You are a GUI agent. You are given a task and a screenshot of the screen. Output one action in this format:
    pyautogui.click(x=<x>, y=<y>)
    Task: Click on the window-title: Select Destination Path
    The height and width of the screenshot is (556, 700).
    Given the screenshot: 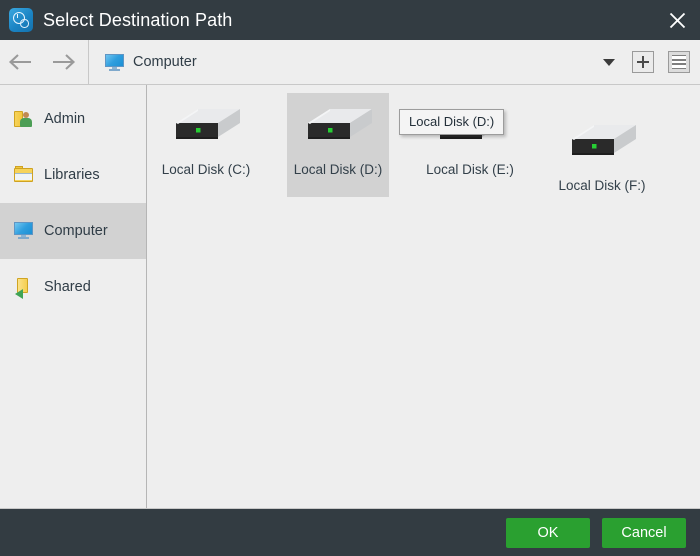 What is the action you would take?
    pyautogui.click(x=138, y=19)
    